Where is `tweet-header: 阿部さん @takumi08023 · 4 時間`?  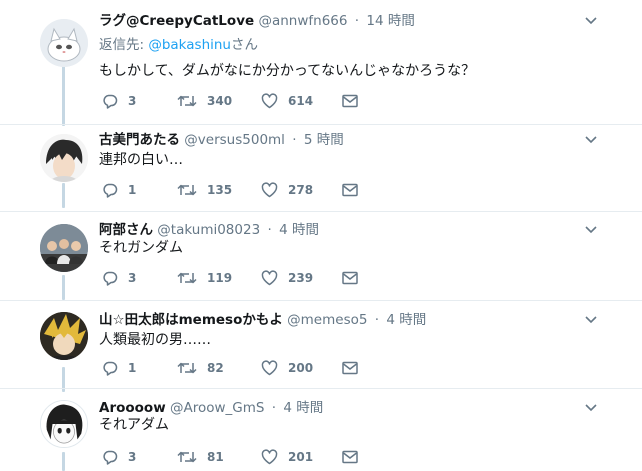
tweet-header: 阿部さん @takumi08023 · 4 時間 is located at coordinates (209, 230).